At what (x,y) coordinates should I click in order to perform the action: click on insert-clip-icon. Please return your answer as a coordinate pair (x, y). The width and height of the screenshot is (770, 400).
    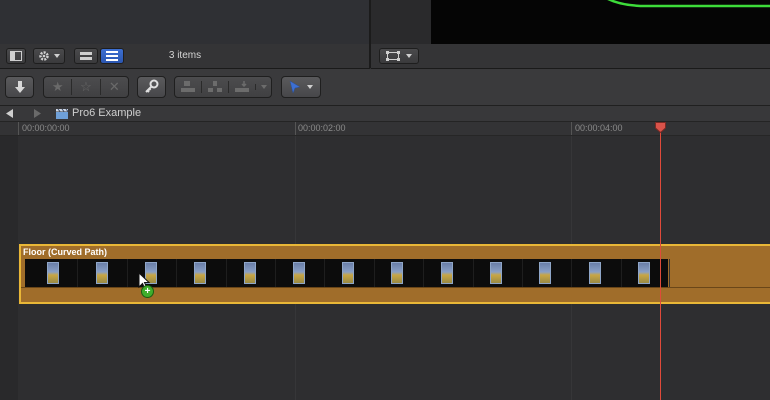
    Looking at the image, I should click on (214, 87).